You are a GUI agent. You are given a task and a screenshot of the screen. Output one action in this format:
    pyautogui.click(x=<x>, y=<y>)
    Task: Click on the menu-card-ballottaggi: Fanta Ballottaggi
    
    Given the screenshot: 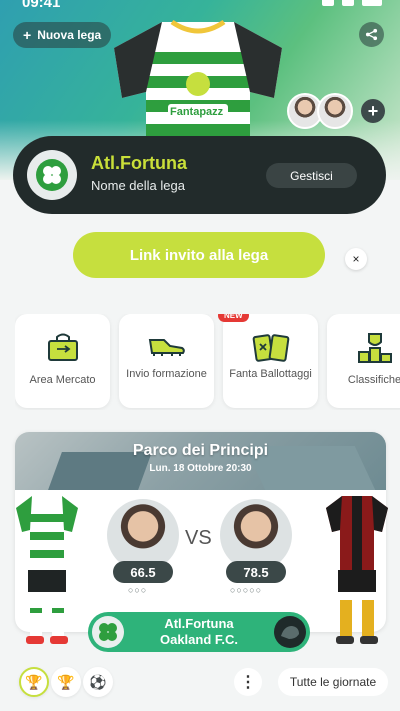 What is the action you would take?
    pyautogui.click(x=270, y=361)
    